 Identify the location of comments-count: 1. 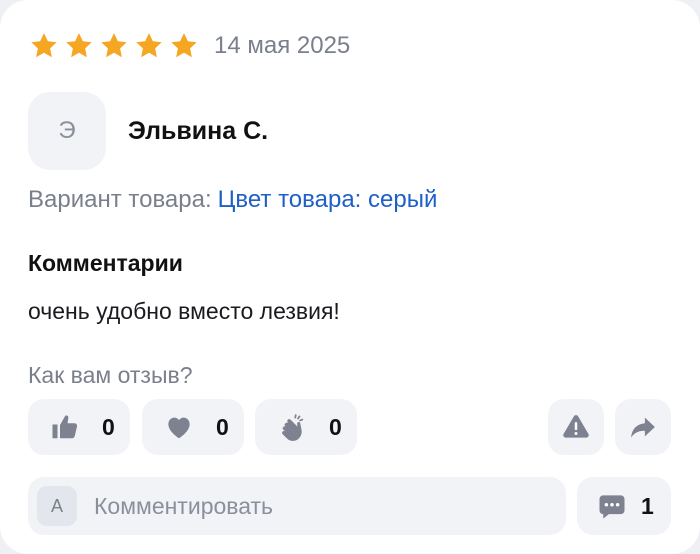
(647, 505).